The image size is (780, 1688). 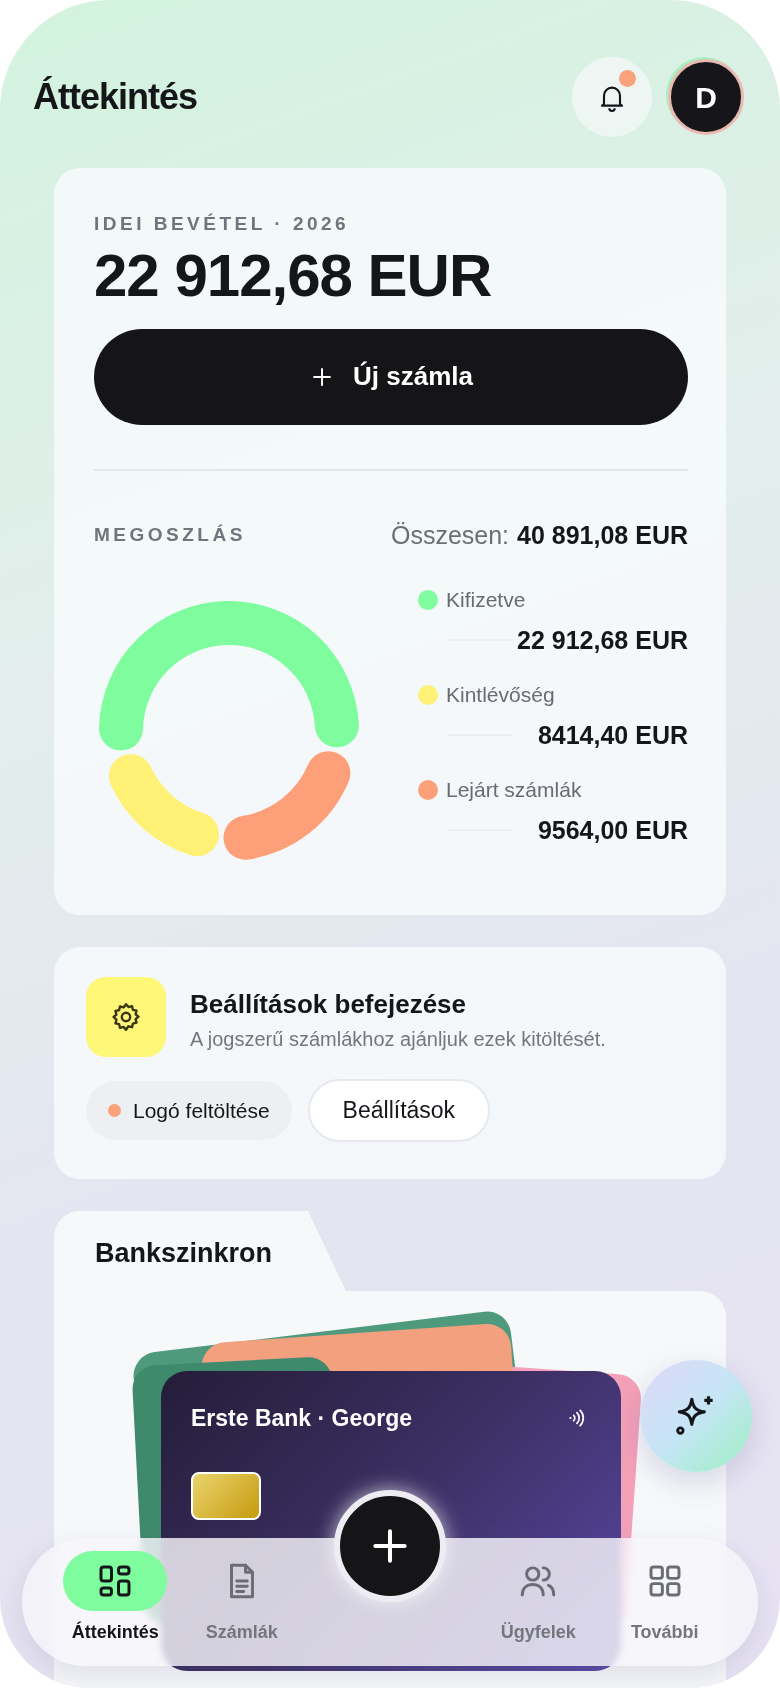 What do you see at coordinates (398, 1039) in the screenshot?
I see `setup-description: A jogszerű számlákhoz ajánljuk ezek kitöltését.` at bounding box center [398, 1039].